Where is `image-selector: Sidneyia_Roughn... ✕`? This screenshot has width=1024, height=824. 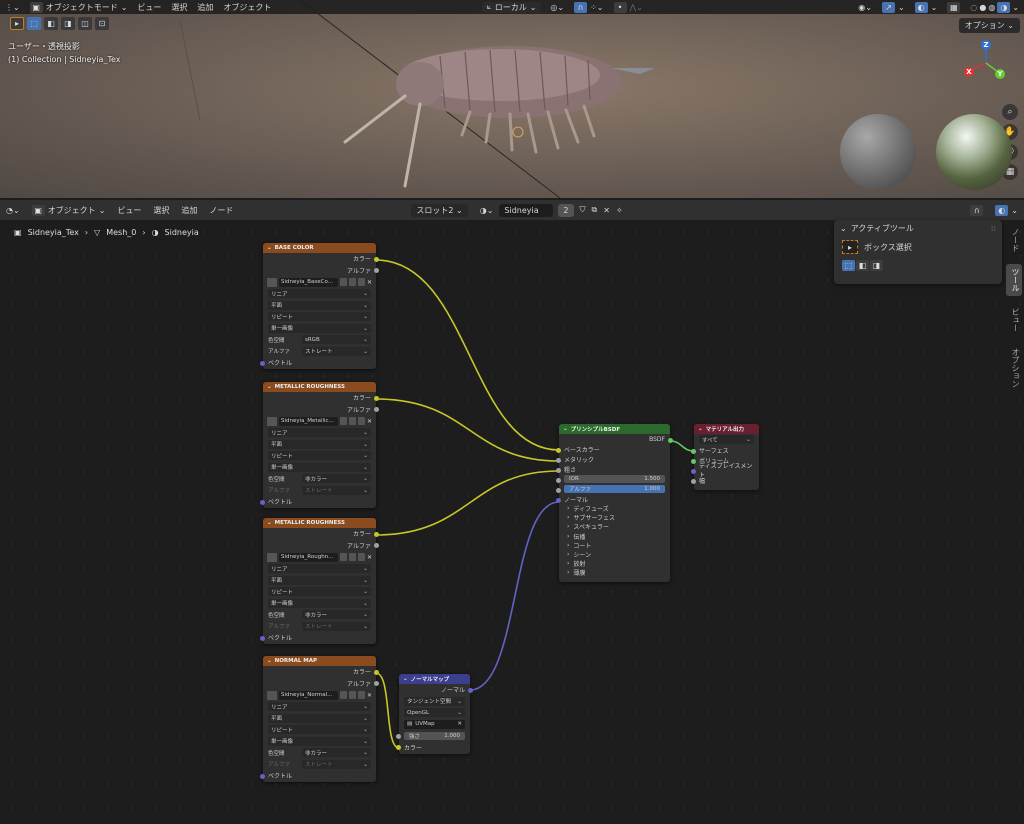
image-selector: Sidneyia_Roughn... ✕ is located at coordinates (319, 557).